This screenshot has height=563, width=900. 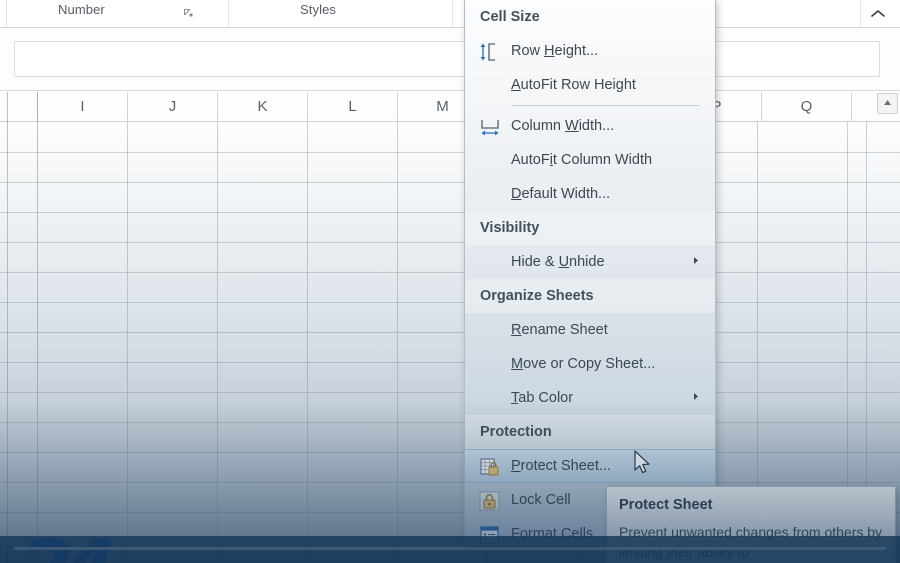 What do you see at coordinates (450, 107) in the screenshot?
I see `column-header-row: I J K L M P Q` at bounding box center [450, 107].